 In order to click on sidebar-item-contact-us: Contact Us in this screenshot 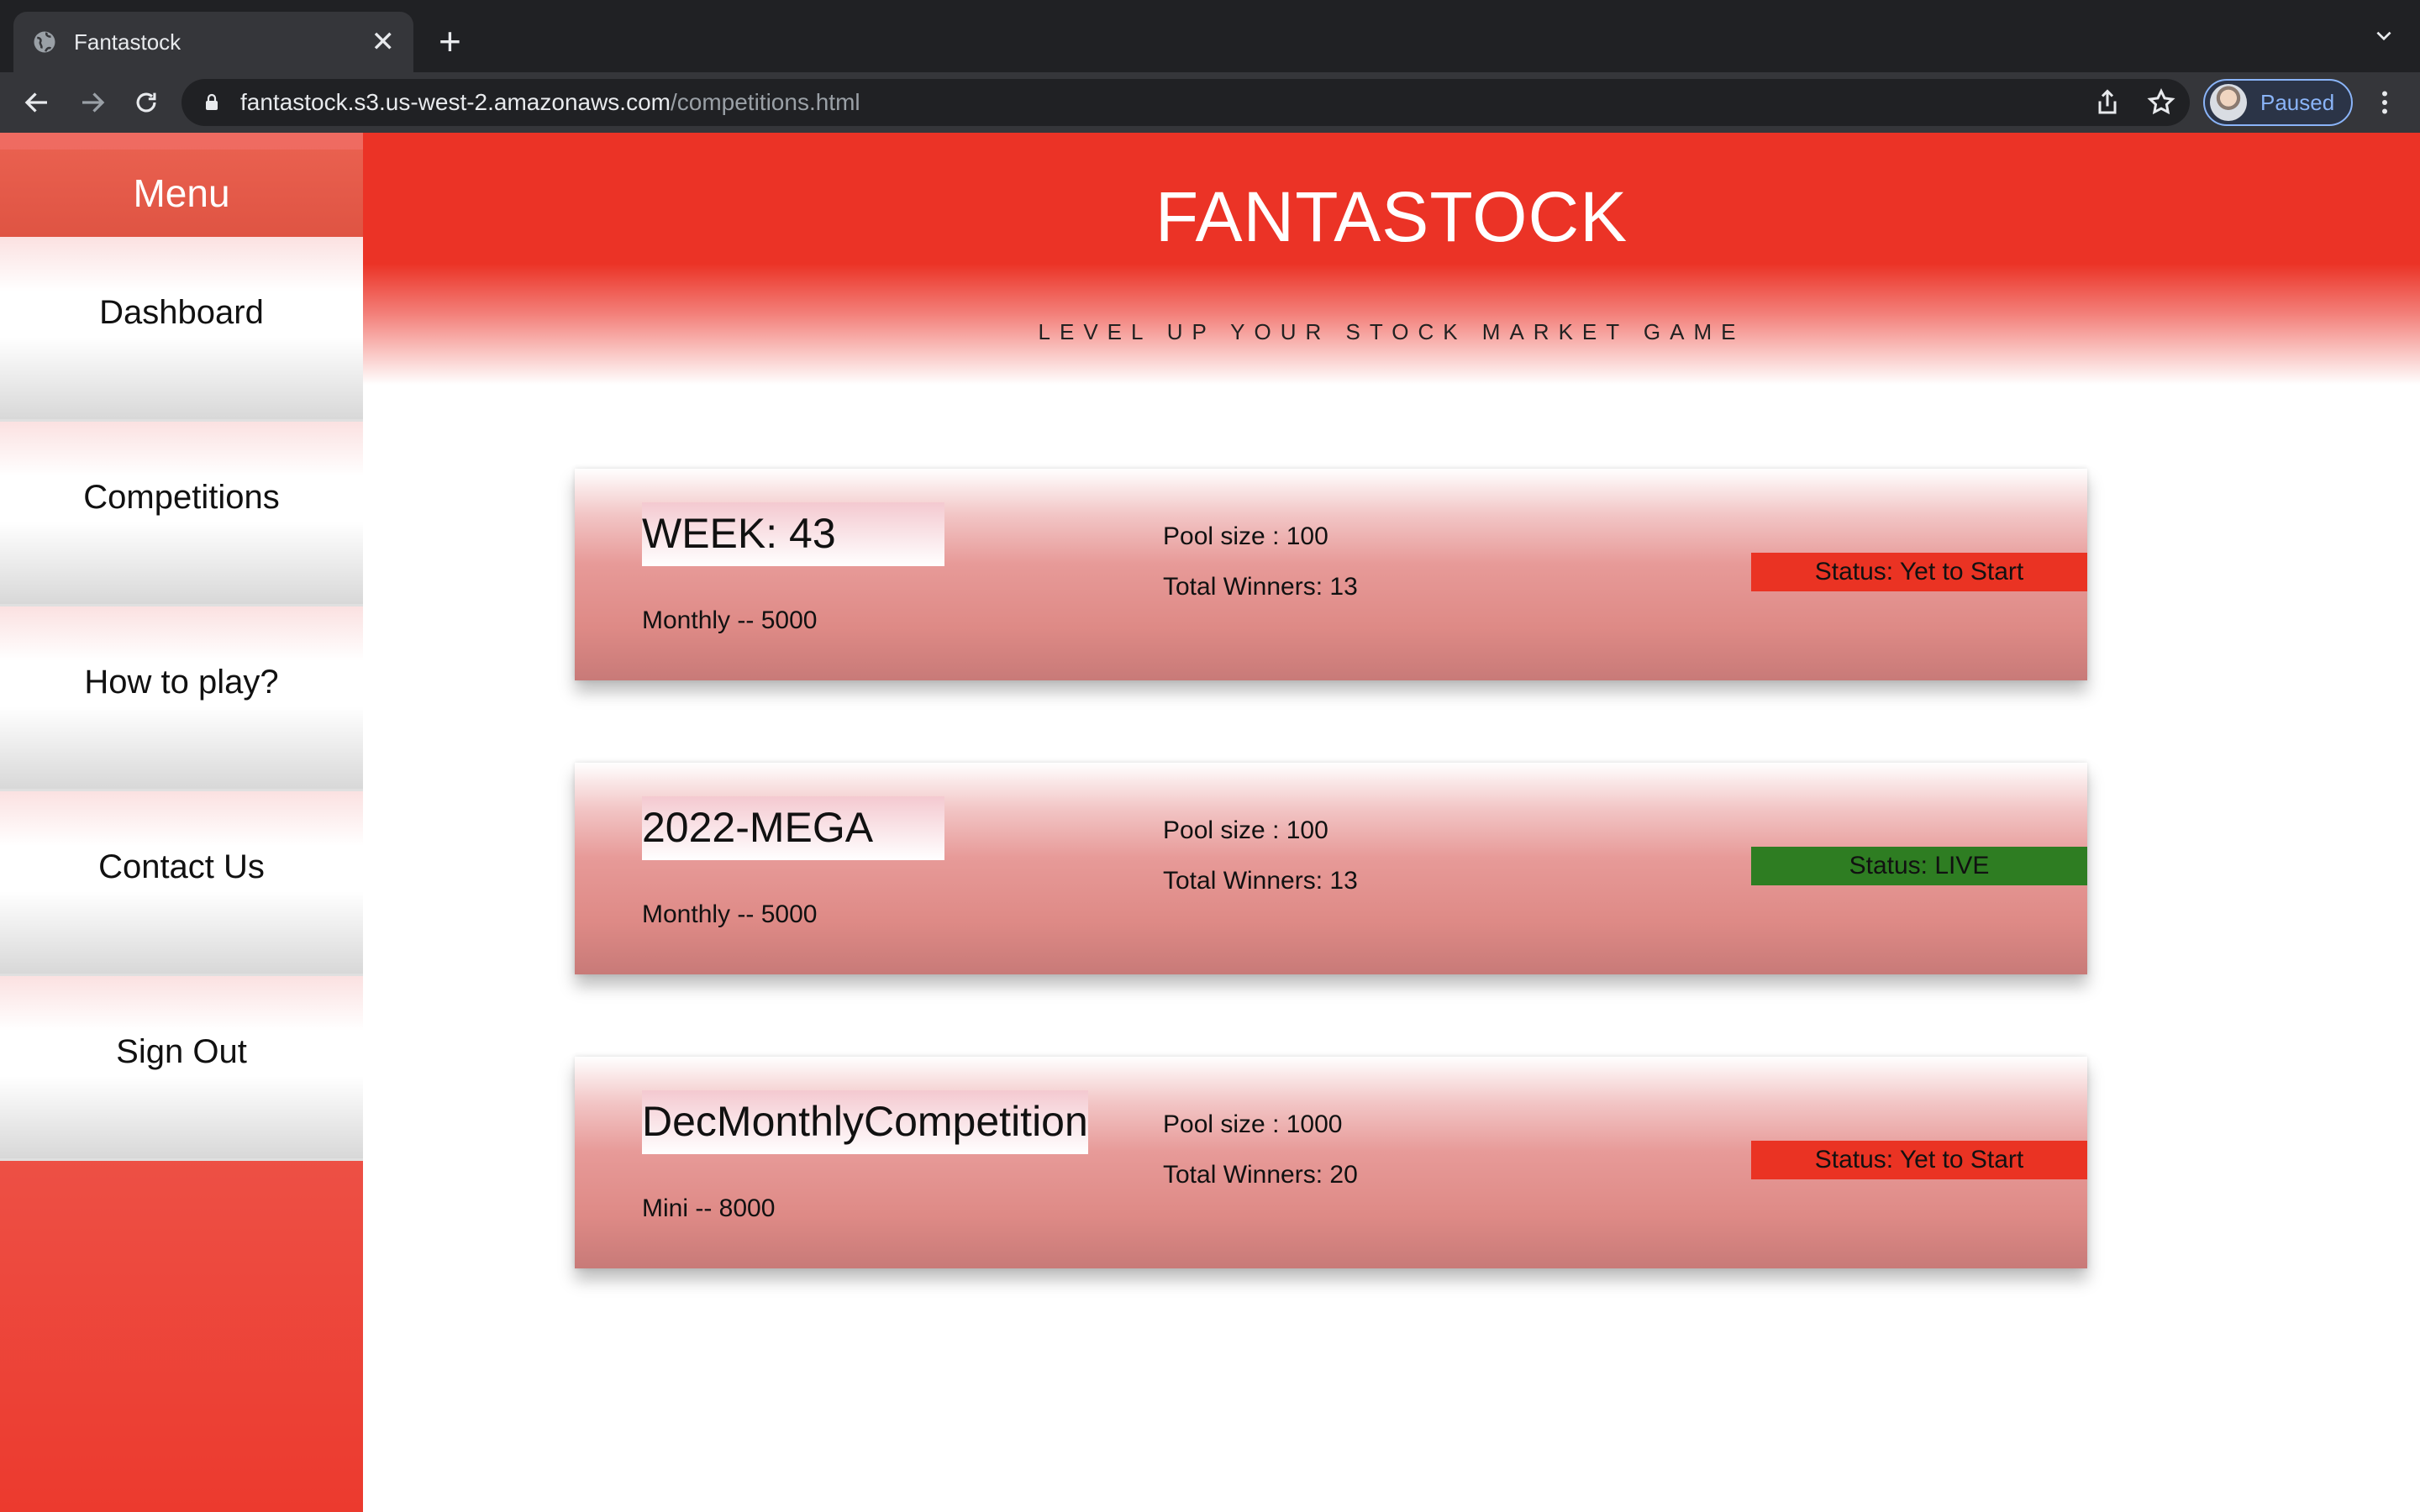, I will do `click(181, 883)`.